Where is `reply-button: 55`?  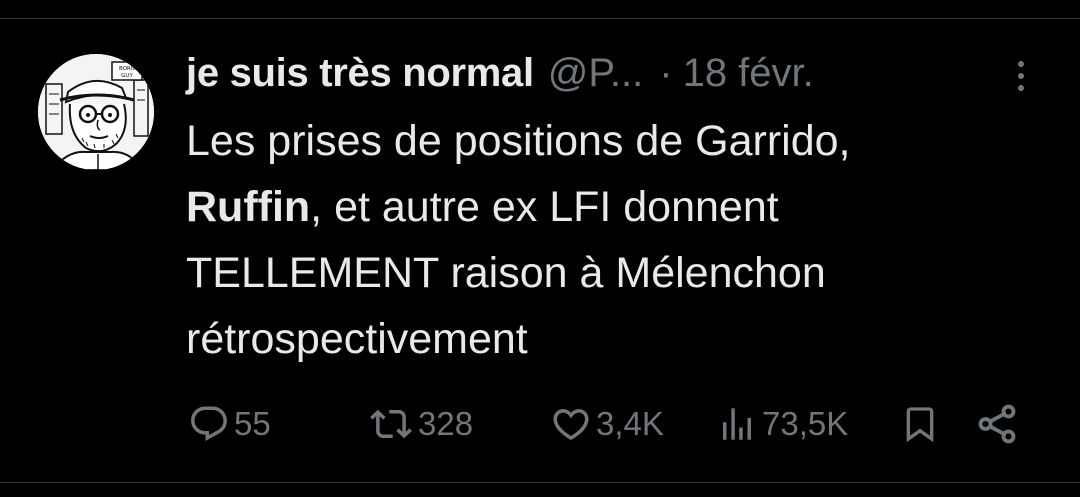 reply-button: 55 is located at coordinates (229, 424).